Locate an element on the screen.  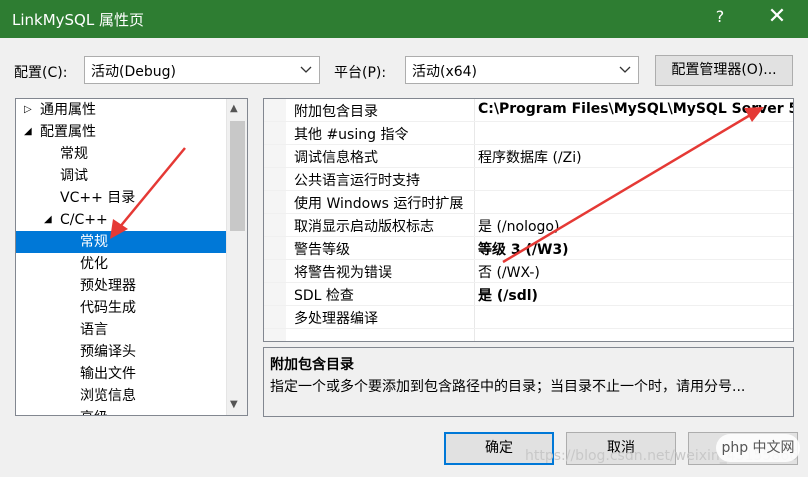
property-row: 公共语言运行时支持 is located at coordinates (528, 179).